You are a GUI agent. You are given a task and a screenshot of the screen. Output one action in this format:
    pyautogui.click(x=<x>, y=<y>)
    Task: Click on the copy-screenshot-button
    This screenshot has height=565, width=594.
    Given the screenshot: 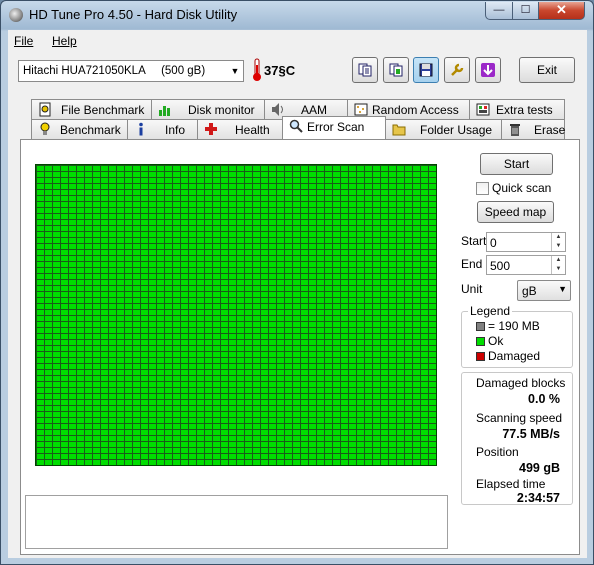 What is the action you would take?
    pyautogui.click(x=396, y=70)
    